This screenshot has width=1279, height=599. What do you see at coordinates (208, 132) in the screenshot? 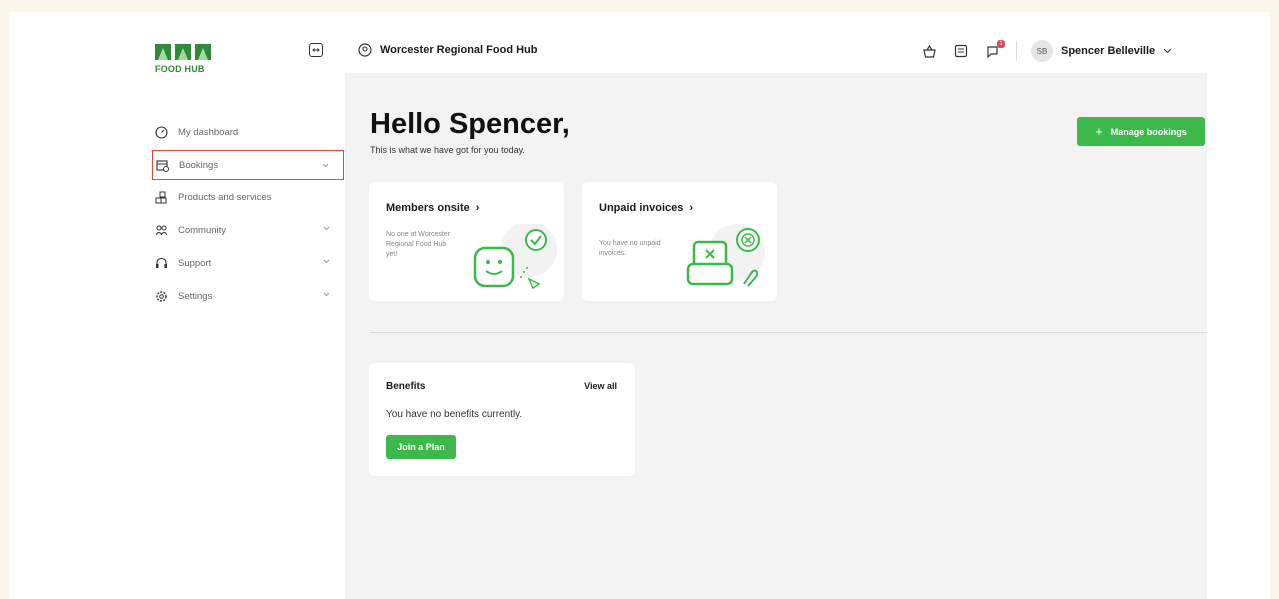
I see `sidebar-item-label: My dashboard` at bounding box center [208, 132].